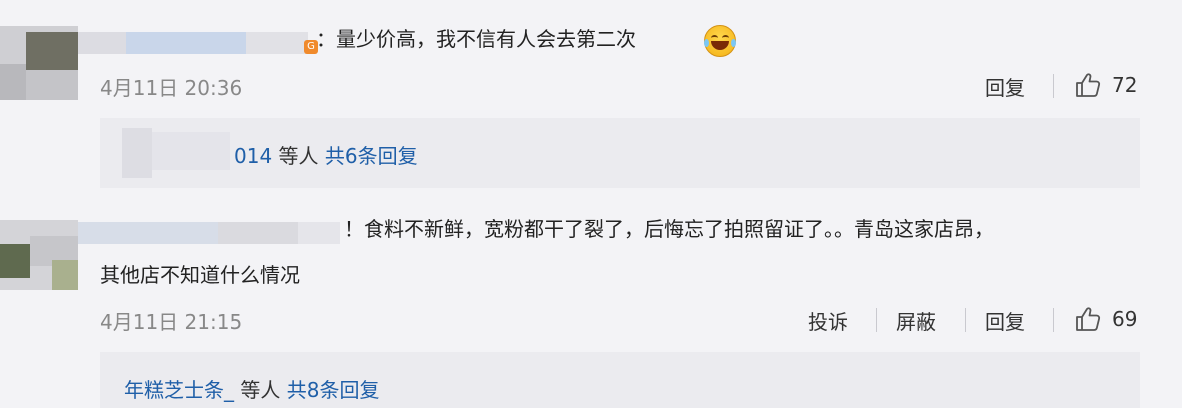 Image resolution: width=1182 pixels, height=408 pixels. Describe the element at coordinates (476, 39) in the screenshot. I see `comment-text: ：量少价高，我不信有人会去第二次` at that location.